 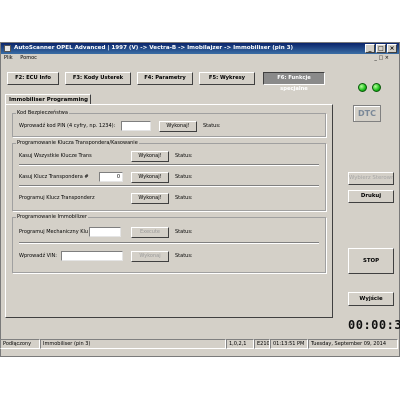 What do you see at coordinates (184, 198) in the screenshot?
I see `program-key-status: Status:` at bounding box center [184, 198].